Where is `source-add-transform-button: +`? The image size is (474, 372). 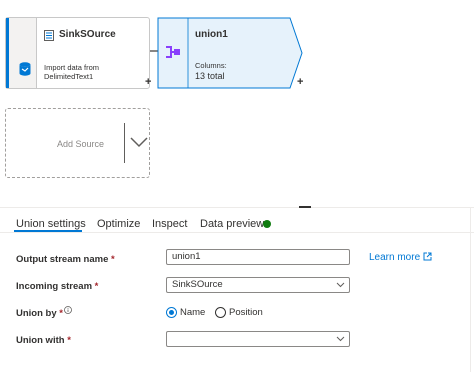 source-add-transform-button: + is located at coordinates (148, 82).